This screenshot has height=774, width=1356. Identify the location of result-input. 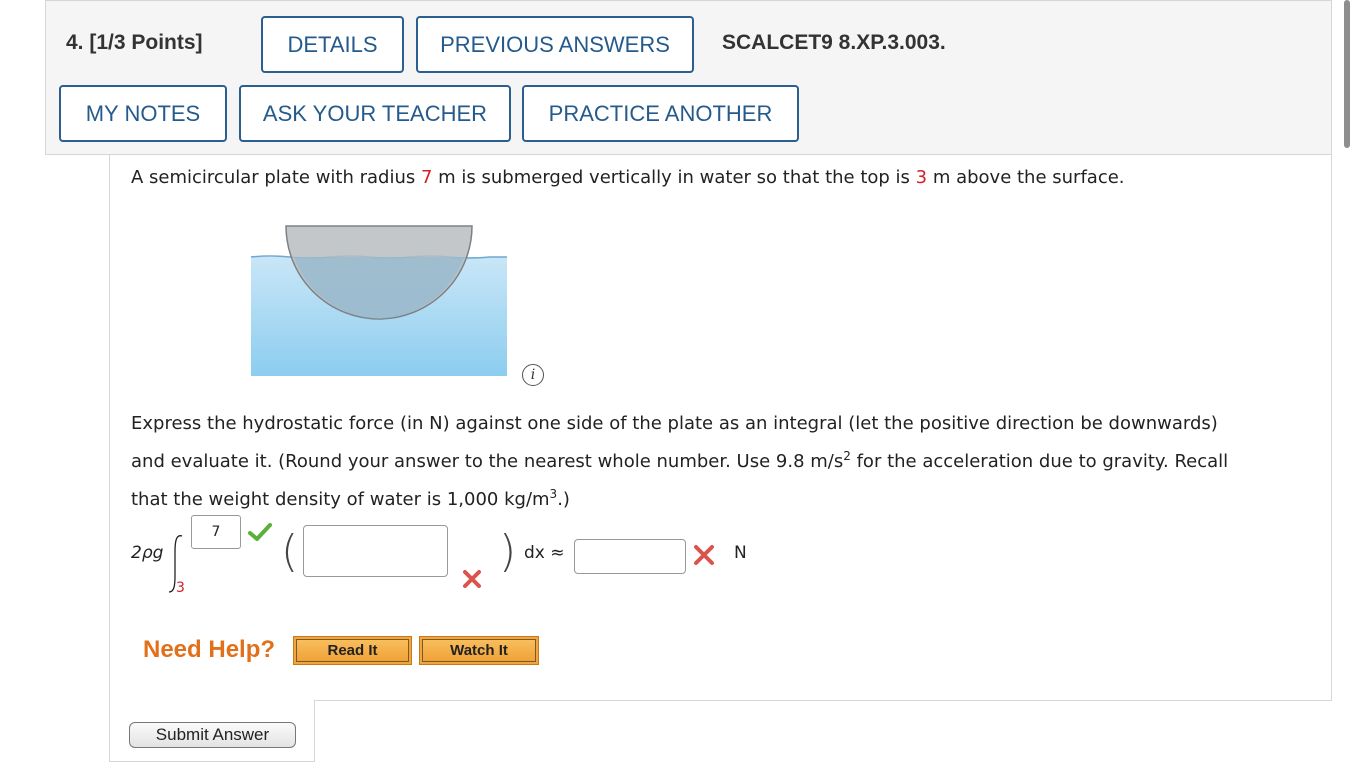
(630, 556).